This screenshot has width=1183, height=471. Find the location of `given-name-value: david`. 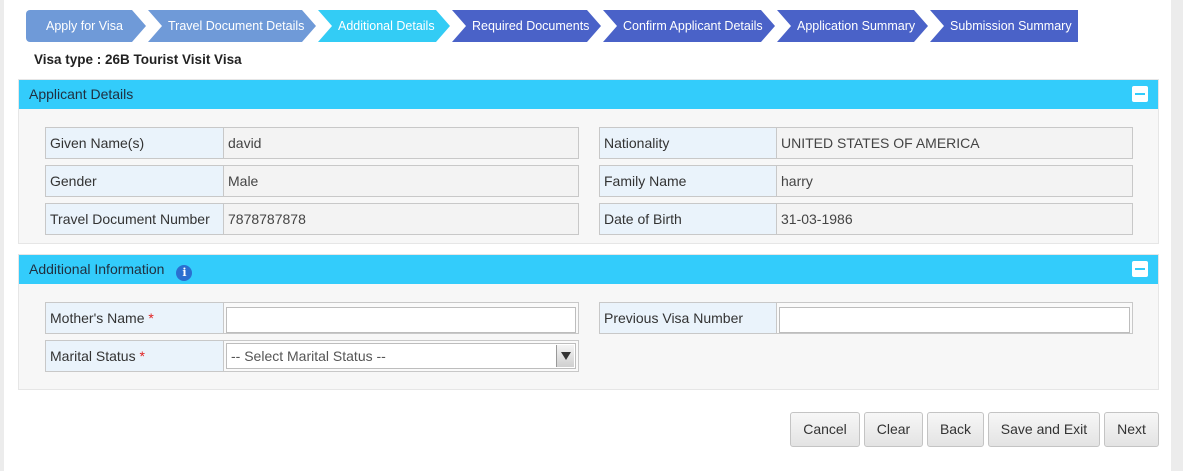

given-name-value: david is located at coordinates (401, 143).